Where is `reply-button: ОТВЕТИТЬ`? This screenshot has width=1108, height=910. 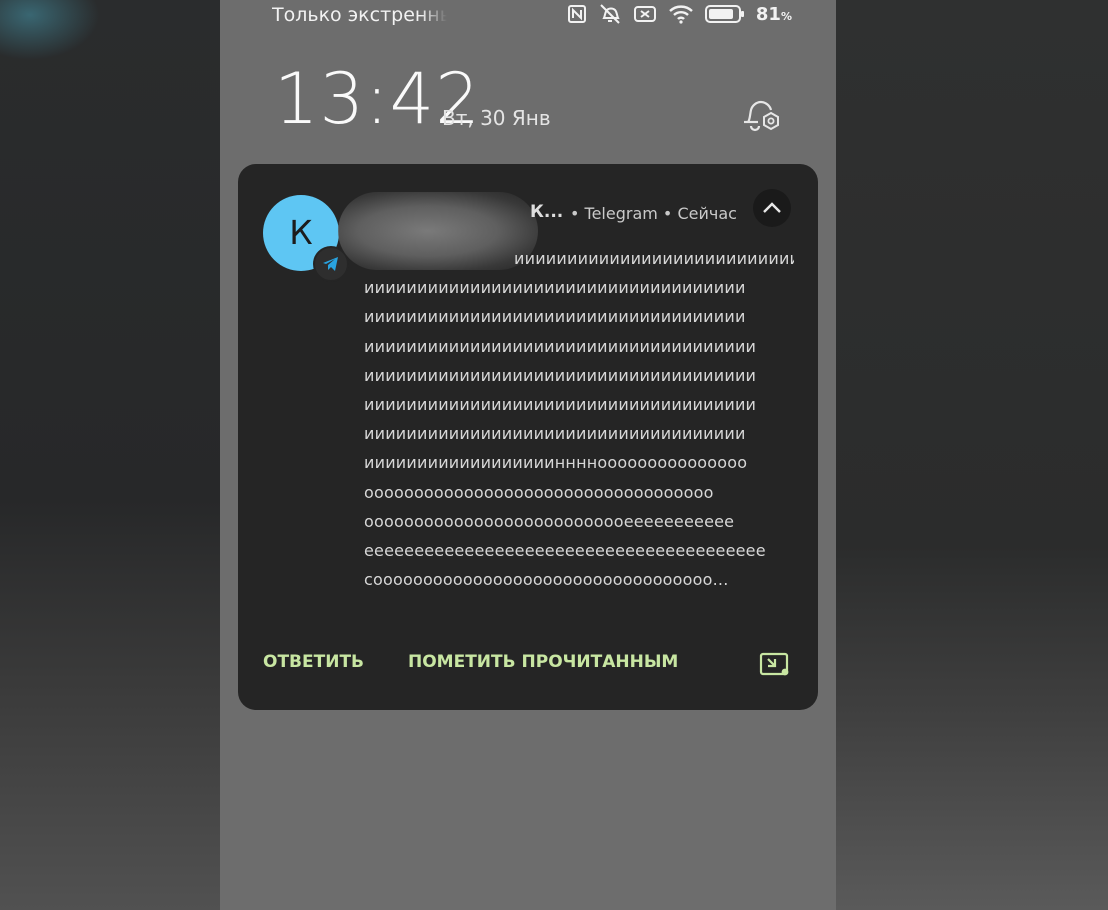
reply-button: ОТВЕТИТЬ is located at coordinates (313, 662).